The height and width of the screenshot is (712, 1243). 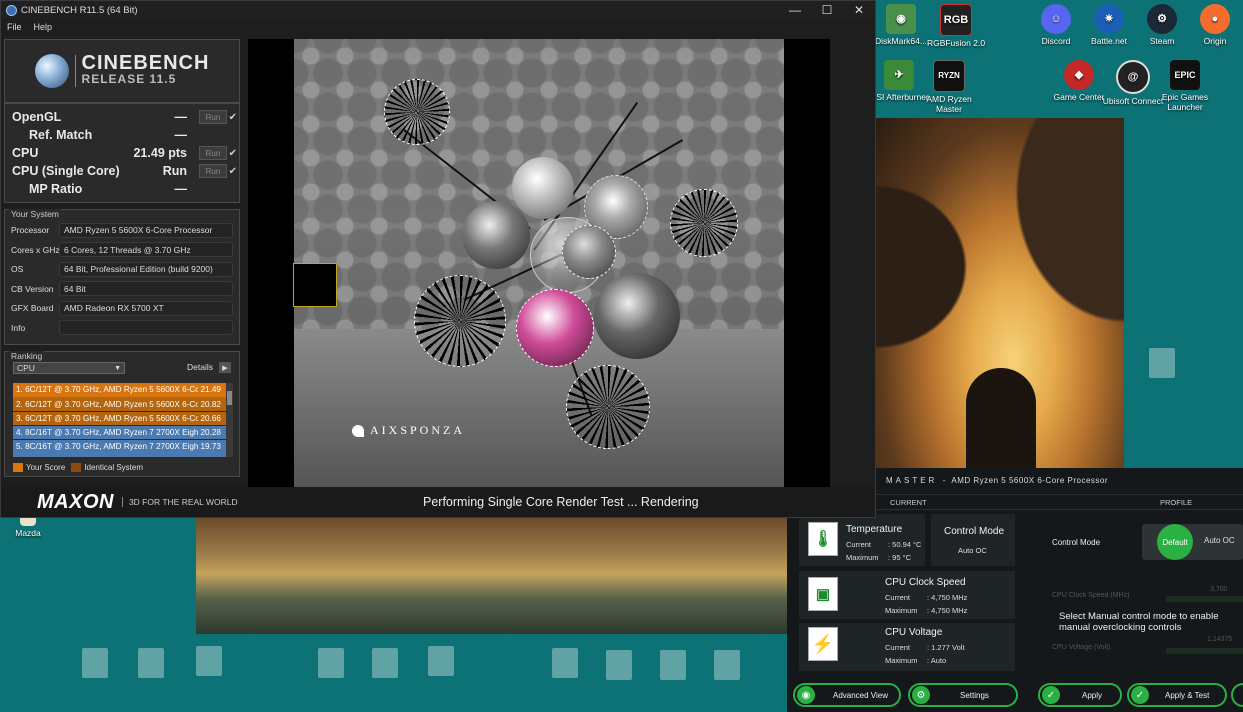 I want to click on rgbfusion-icon: RGB, so click(x=956, y=20).